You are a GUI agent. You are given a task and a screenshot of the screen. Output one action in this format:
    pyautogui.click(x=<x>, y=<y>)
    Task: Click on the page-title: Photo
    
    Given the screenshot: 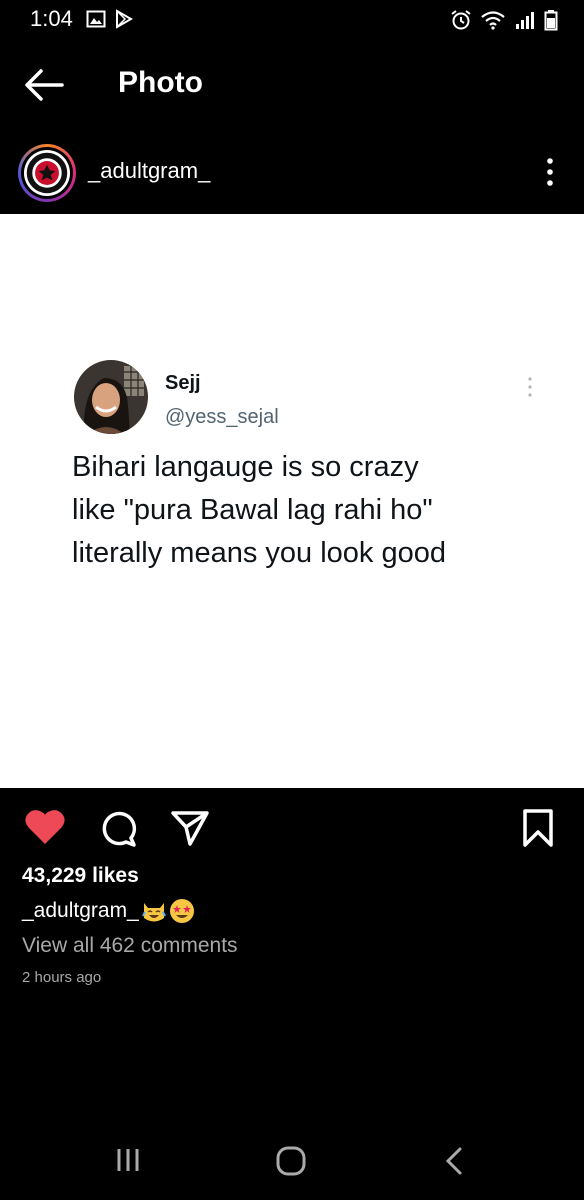 What is the action you would take?
    pyautogui.click(x=160, y=82)
    